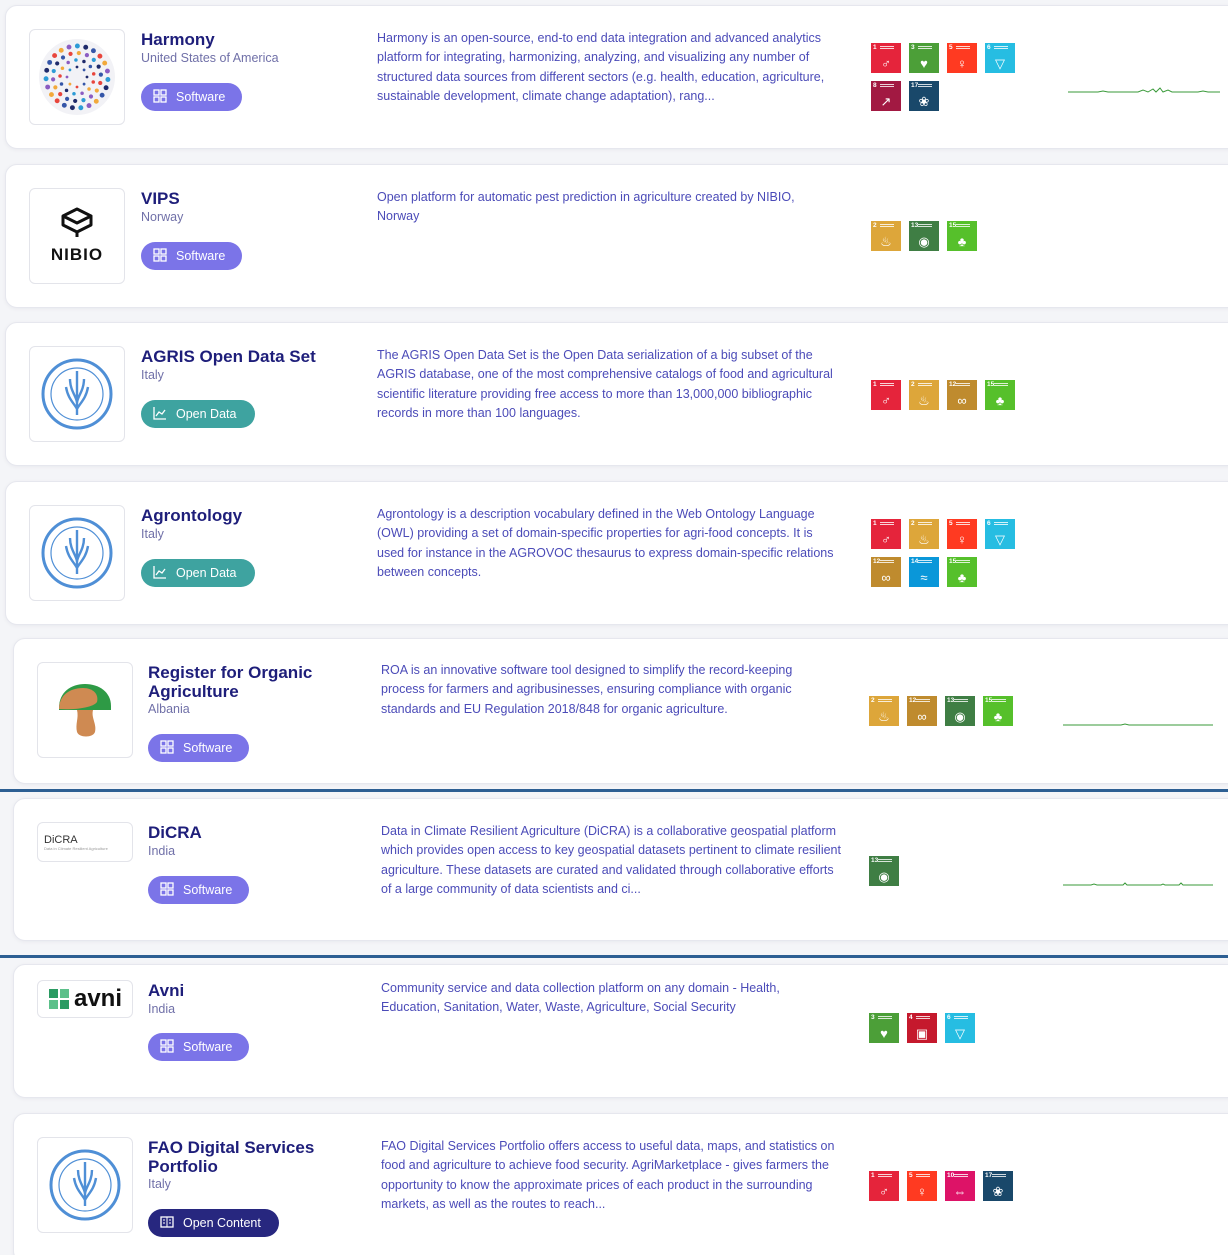 The height and width of the screenshot is (1255, 1228). Describe the element at coordinates (77, 222) in the screenshot. I see `nibio-mark-icon` at that location.